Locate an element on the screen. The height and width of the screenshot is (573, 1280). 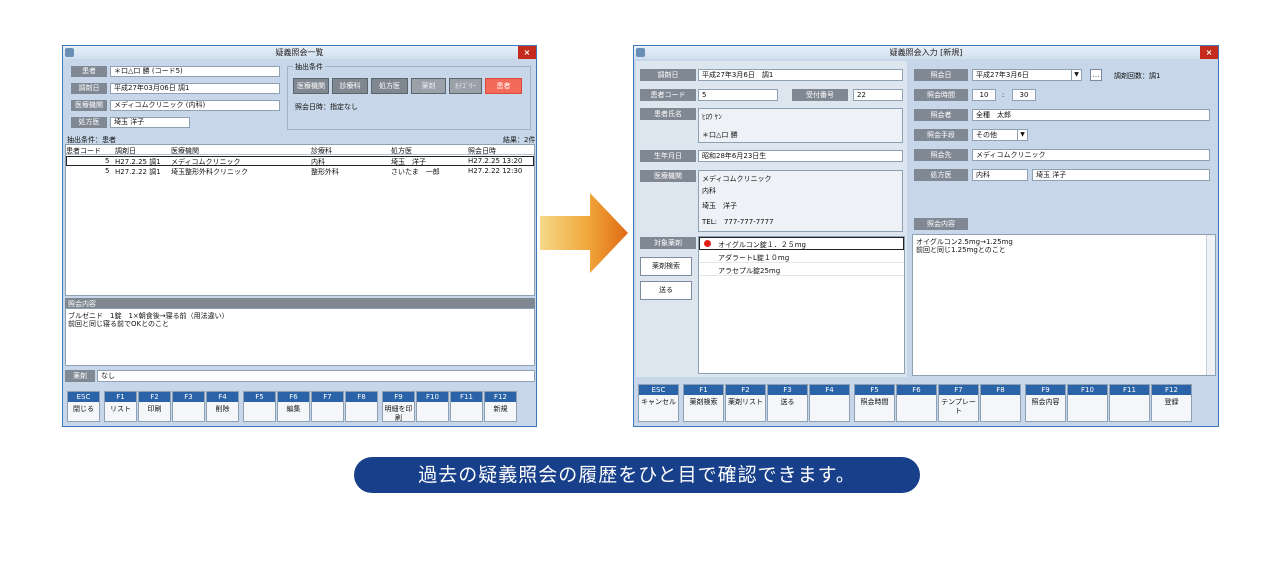
fkey-f1: F1 薬剤検索 is located at coordinates (703, 403).